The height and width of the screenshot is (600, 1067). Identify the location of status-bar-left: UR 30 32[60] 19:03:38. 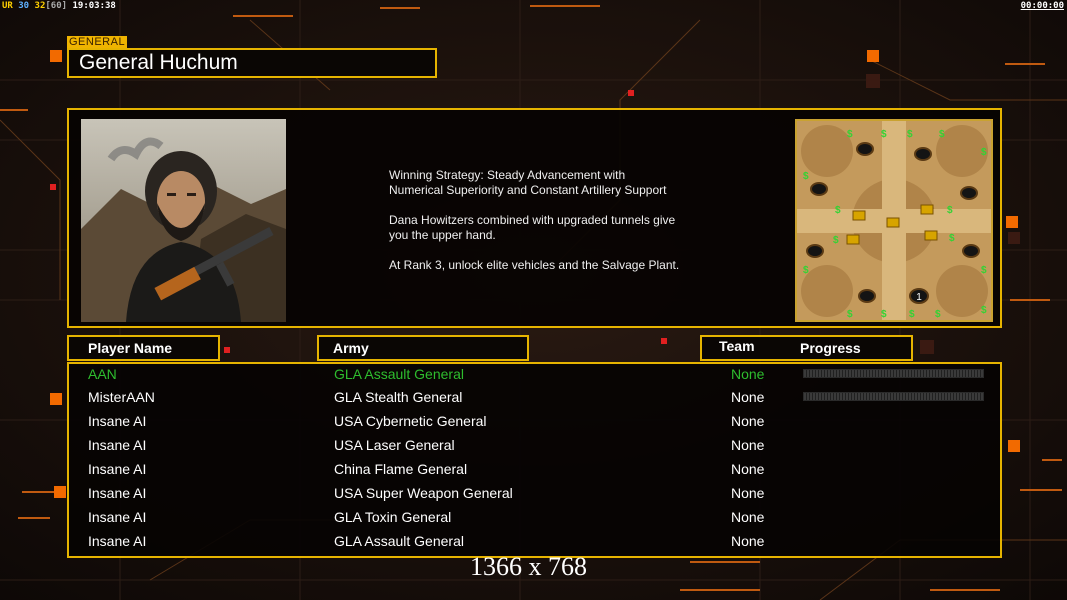
(59, 6).